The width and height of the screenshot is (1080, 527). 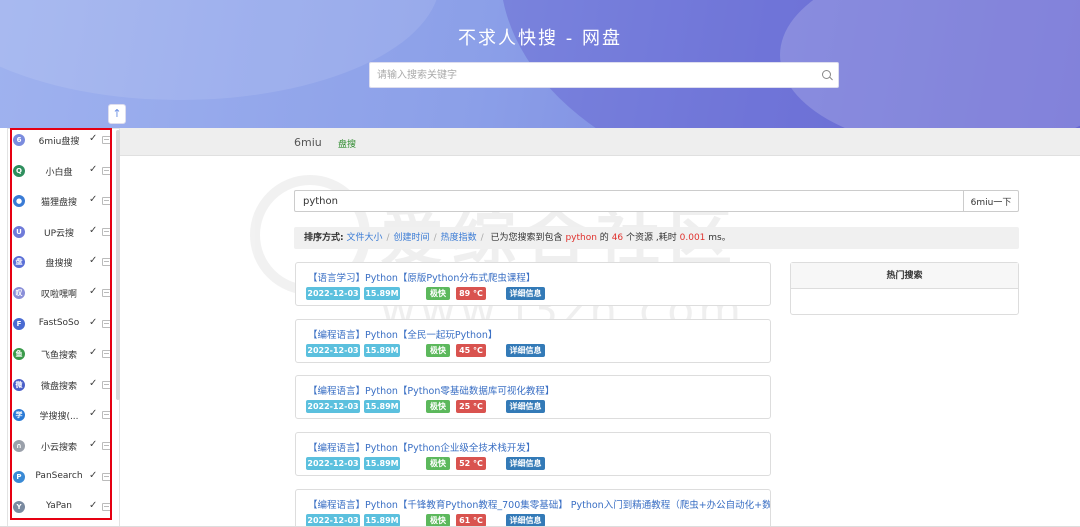 I want to click on engine-name: 猫狸盘搜, so click(x=58, y=203).